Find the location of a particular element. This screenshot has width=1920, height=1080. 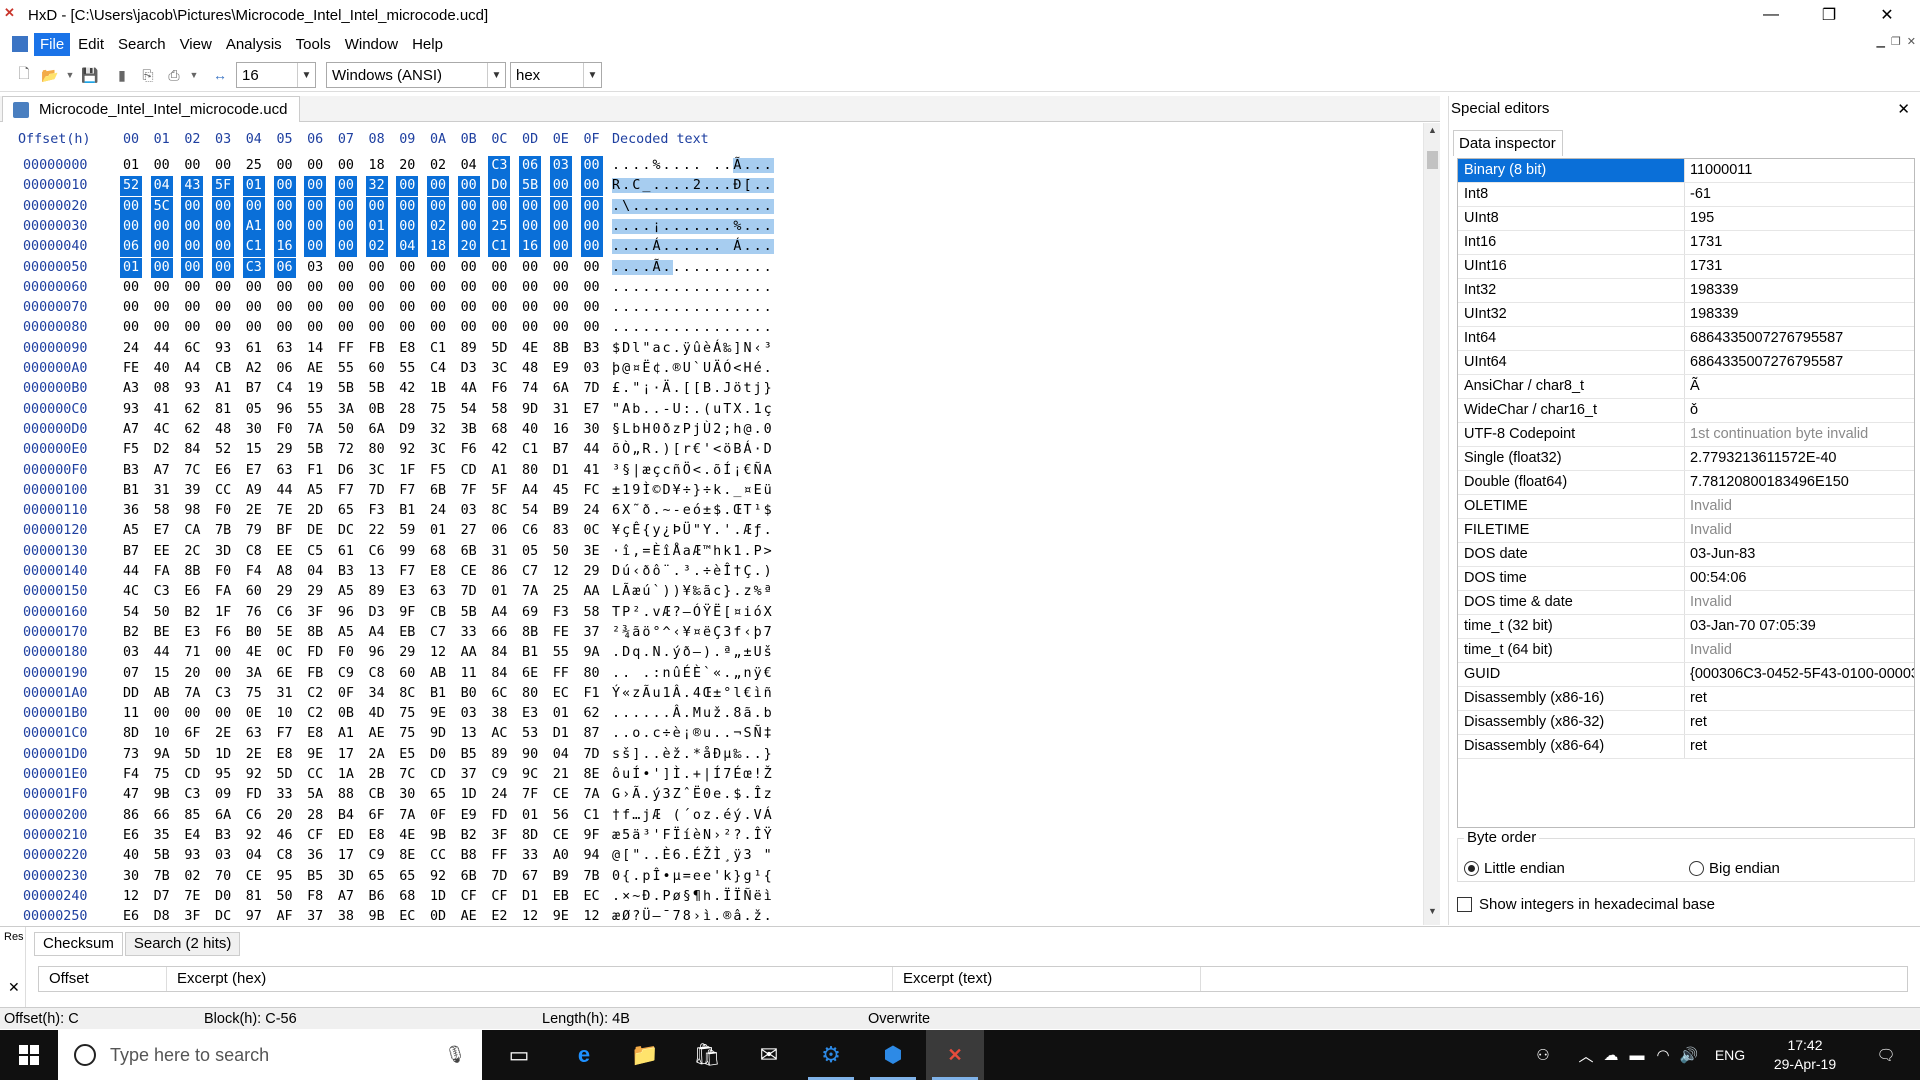

hex-byte: 4D is located at coordinates (377, 714).